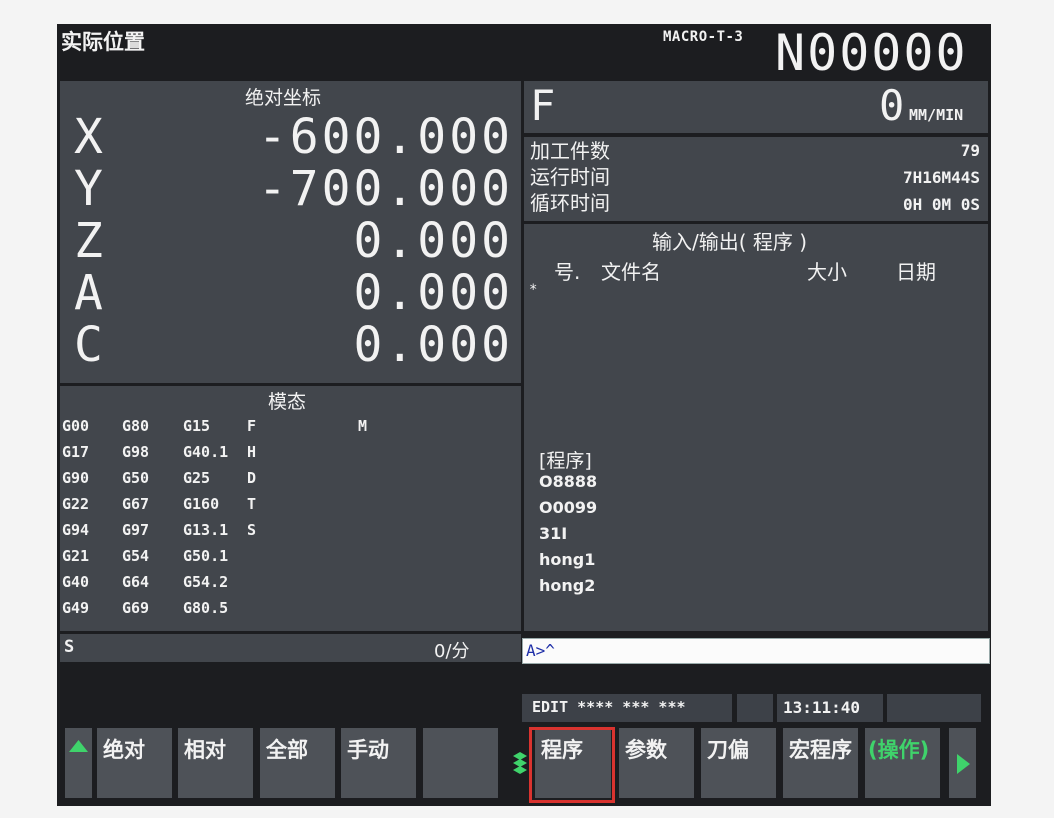 This screenshot has width=1054, height=818. What do you see at coordinates (631, 272) in the screenshot?
I see `column-header-file: 文件名` at bounding box center [631, 272].